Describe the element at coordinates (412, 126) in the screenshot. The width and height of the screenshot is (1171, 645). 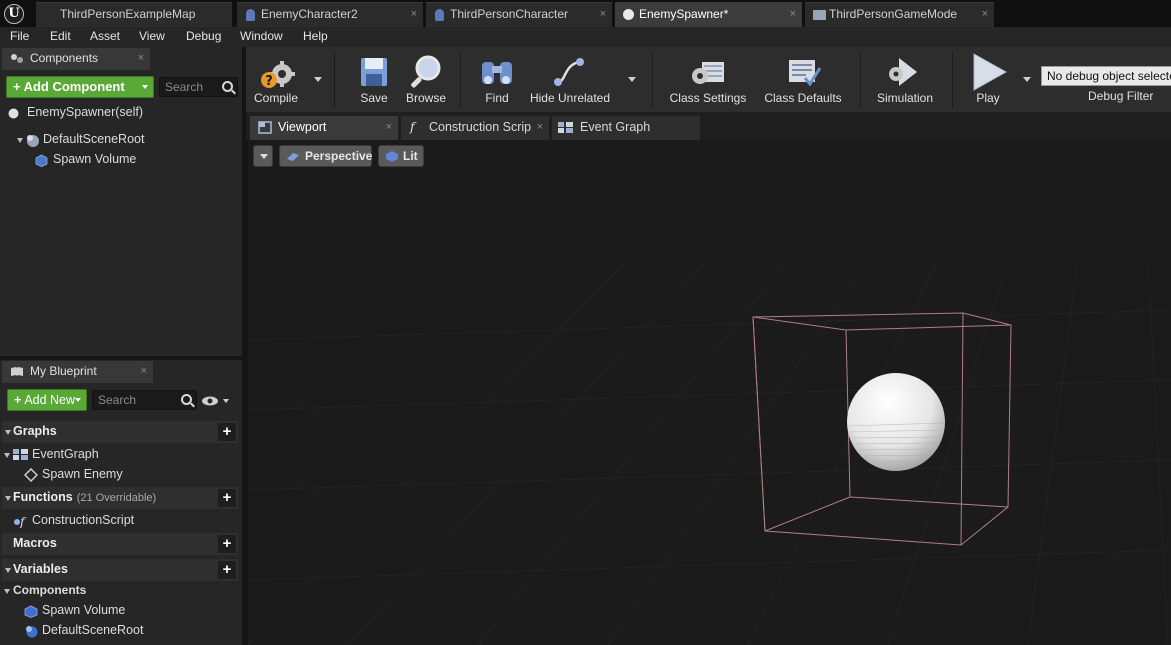
I see `function-icon: f` at that location.